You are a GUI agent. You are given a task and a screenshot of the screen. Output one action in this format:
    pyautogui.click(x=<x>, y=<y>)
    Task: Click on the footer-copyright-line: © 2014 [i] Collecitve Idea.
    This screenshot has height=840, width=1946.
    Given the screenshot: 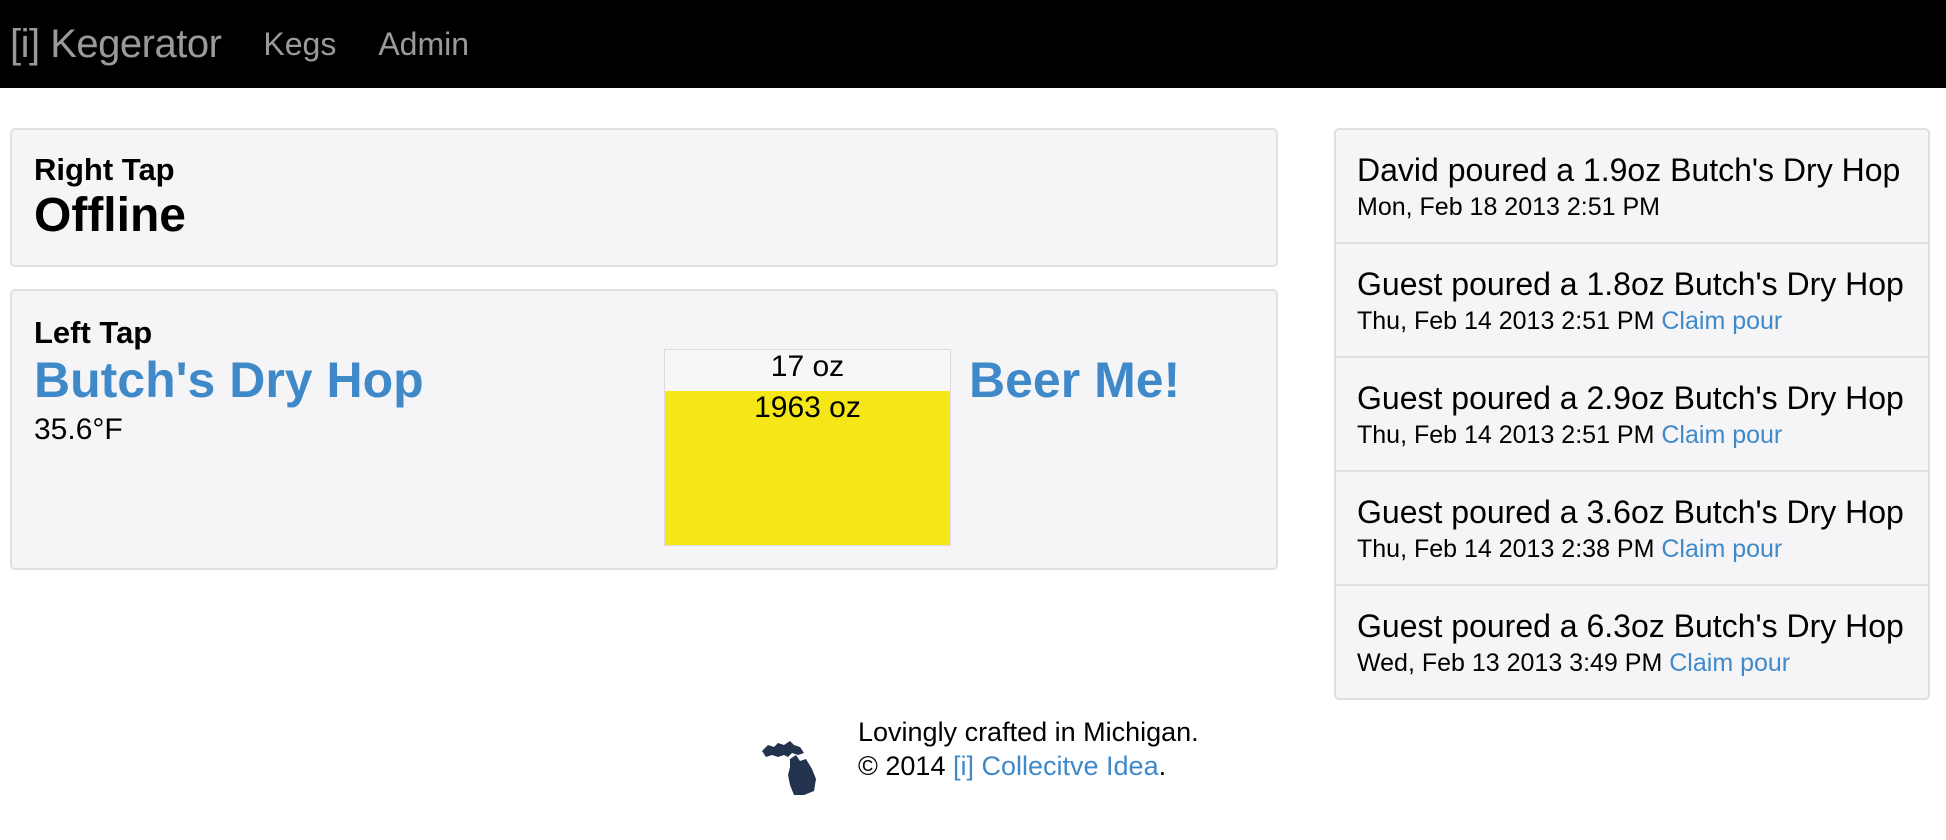 What is the action you would take?
    pyautogui.click(x=1028, y=766)
    